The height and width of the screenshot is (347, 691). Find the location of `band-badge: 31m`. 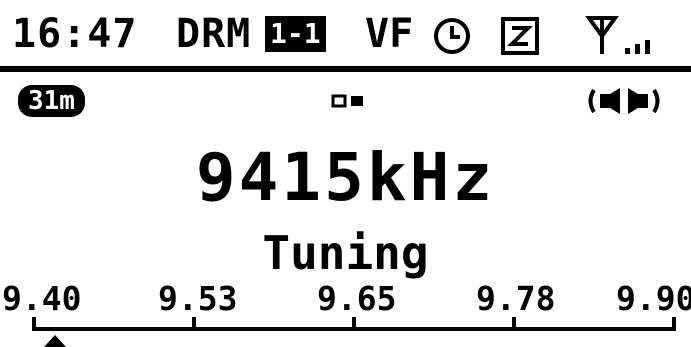

band-badge: 31m is located at coordinates (51, 101).